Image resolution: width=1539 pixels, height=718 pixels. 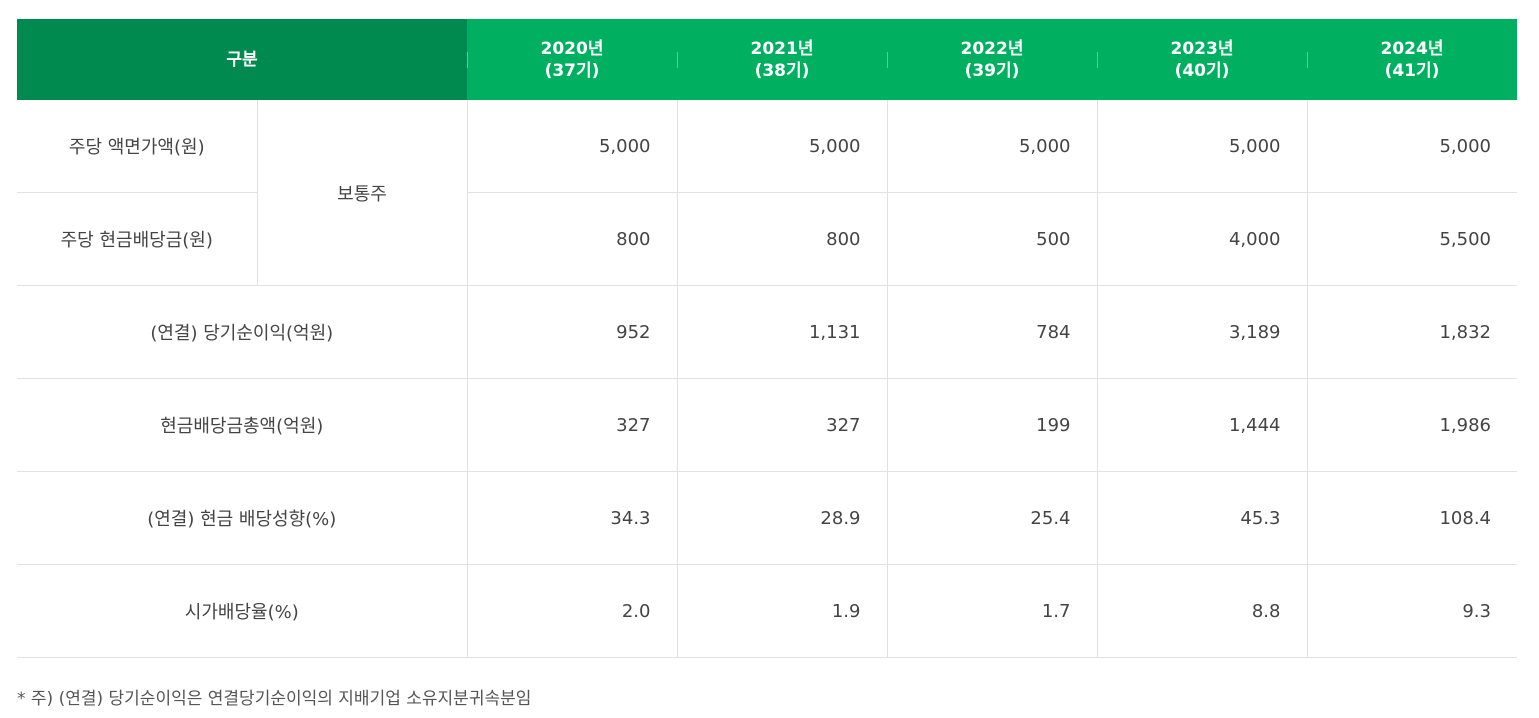 What do you see at coordinates (992, 48) in the screenshot?
I see `header-year-label: 2022년` at bounding box center [992, 48].